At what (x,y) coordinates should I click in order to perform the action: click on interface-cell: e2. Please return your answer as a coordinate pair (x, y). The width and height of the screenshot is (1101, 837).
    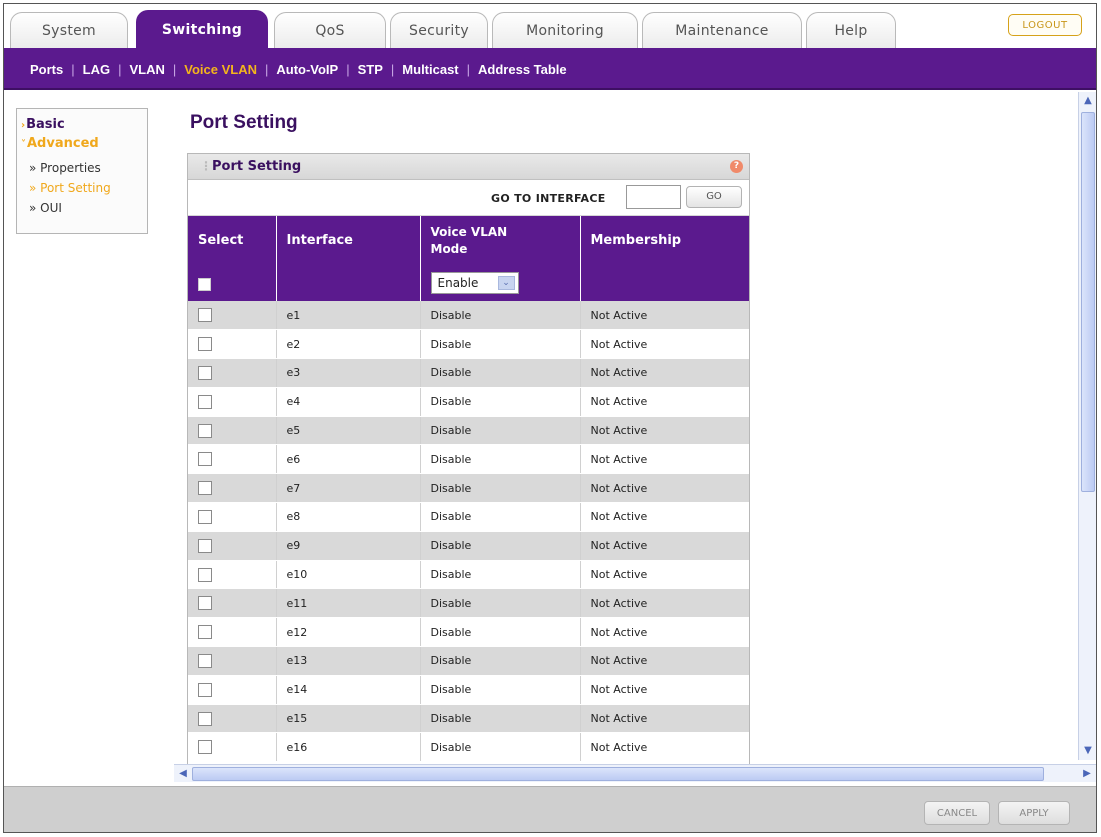
    Looking at the image, I should click on (348, 344).